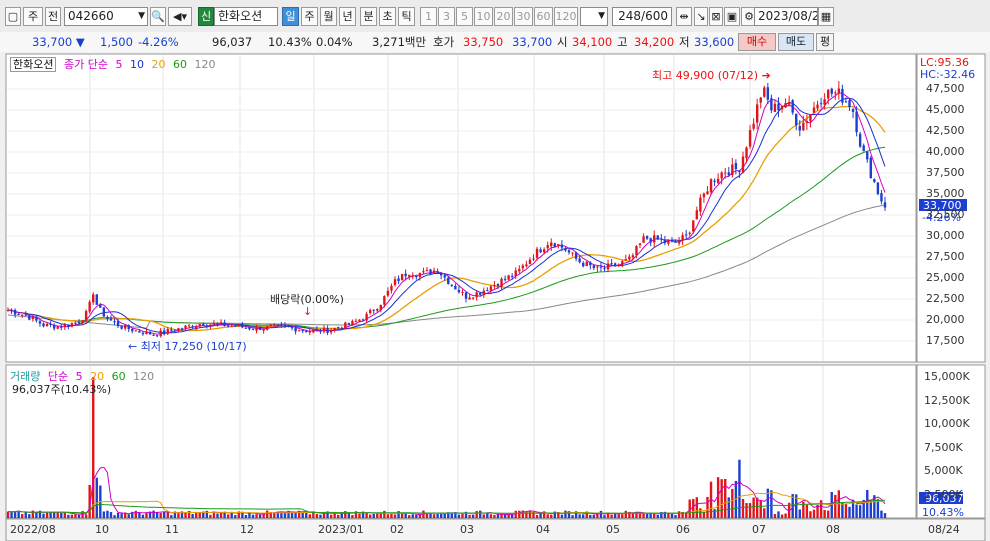 Image resolution: width=990 pixels, height=541 pixels. Describe the element at coordinates (347, 16) in the screenshot. I see `period-year-button: 년` at that location.